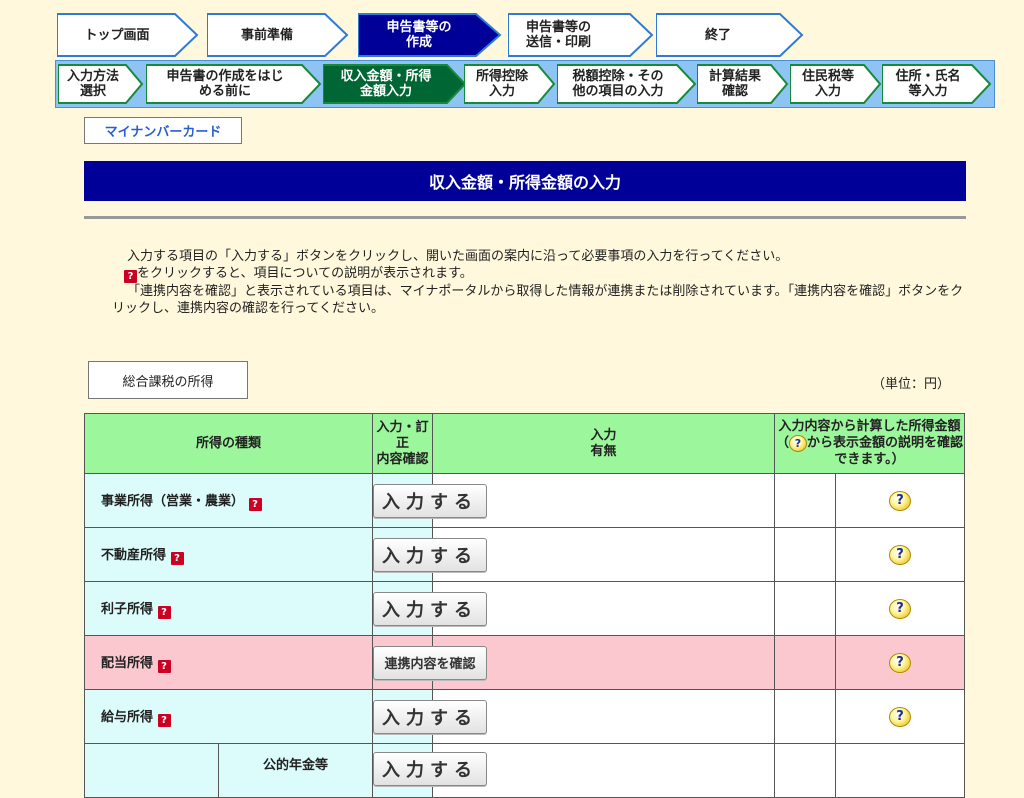  I want to click on income-type-cell: 給与所得 ?, so click(228, 716).